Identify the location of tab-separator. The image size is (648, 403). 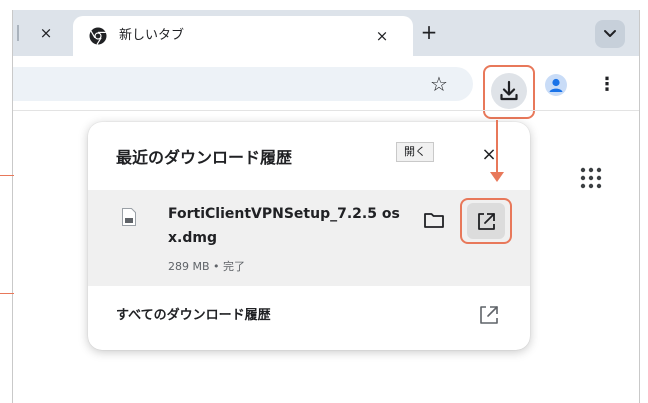
(18, 33).